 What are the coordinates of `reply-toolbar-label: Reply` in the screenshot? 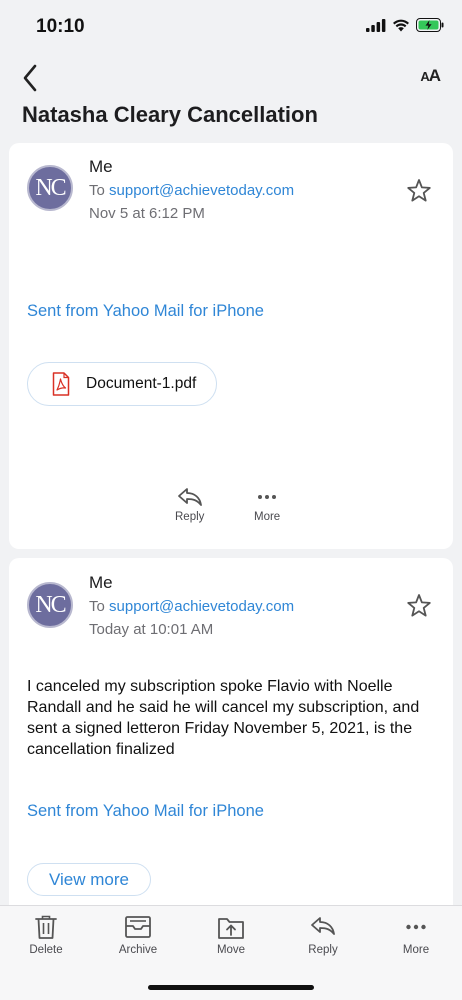 It's located at (323, 950).